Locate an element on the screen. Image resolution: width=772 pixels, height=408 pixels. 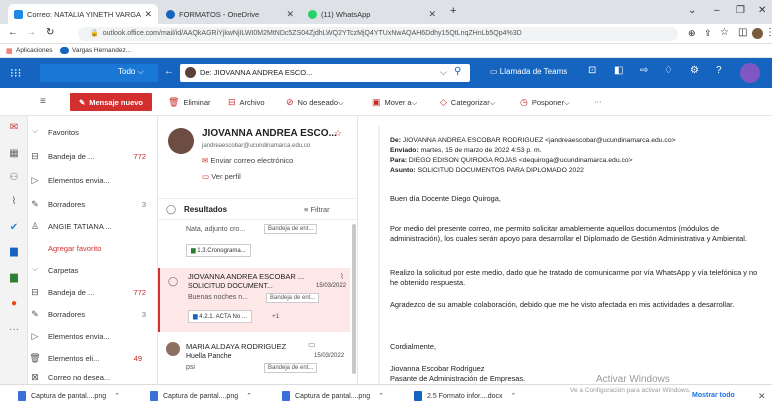
new-tab-button: + is located at coordinates (453, 11).